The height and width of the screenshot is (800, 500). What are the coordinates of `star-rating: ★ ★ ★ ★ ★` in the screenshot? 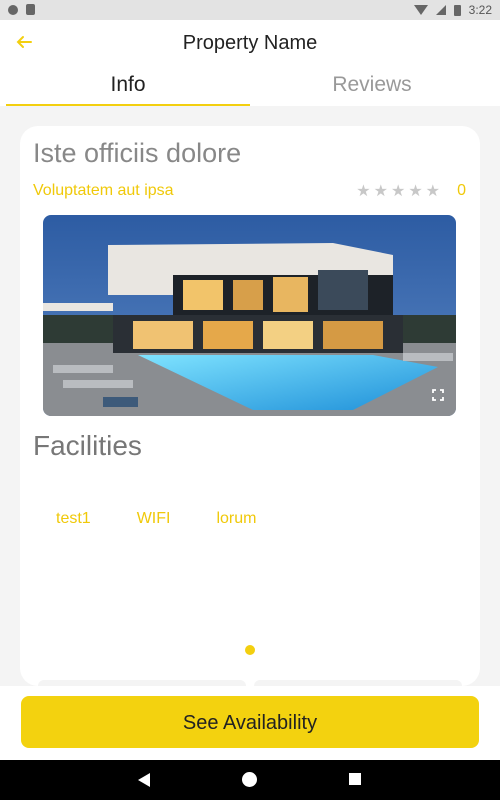 It's located at (398, 191).